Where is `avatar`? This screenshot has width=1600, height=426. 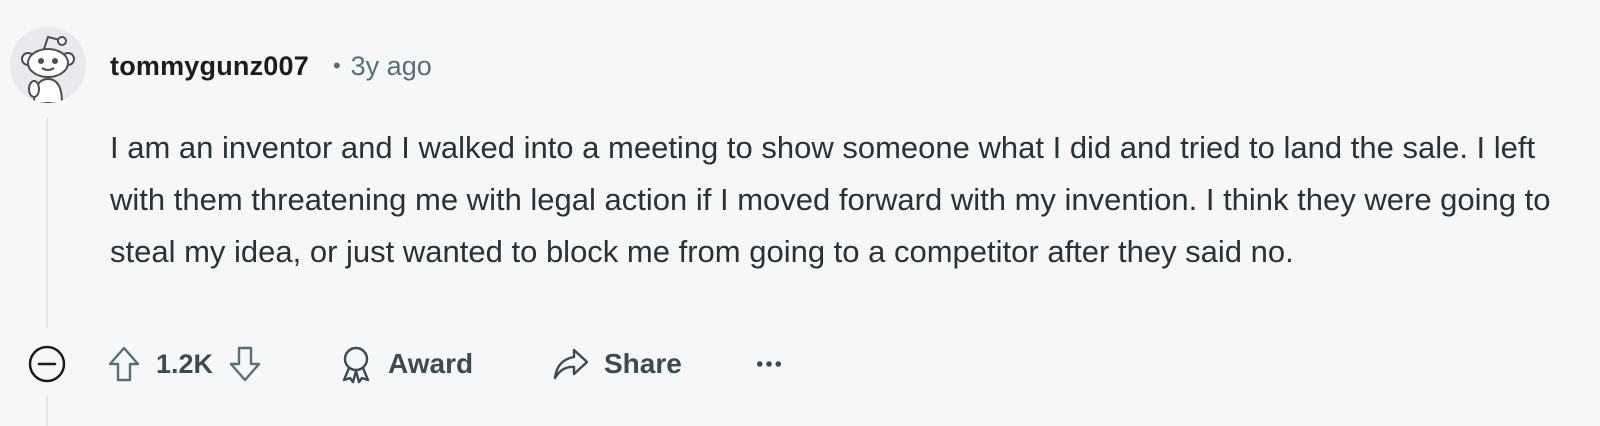 avatar is located at coordinates (48, 65).